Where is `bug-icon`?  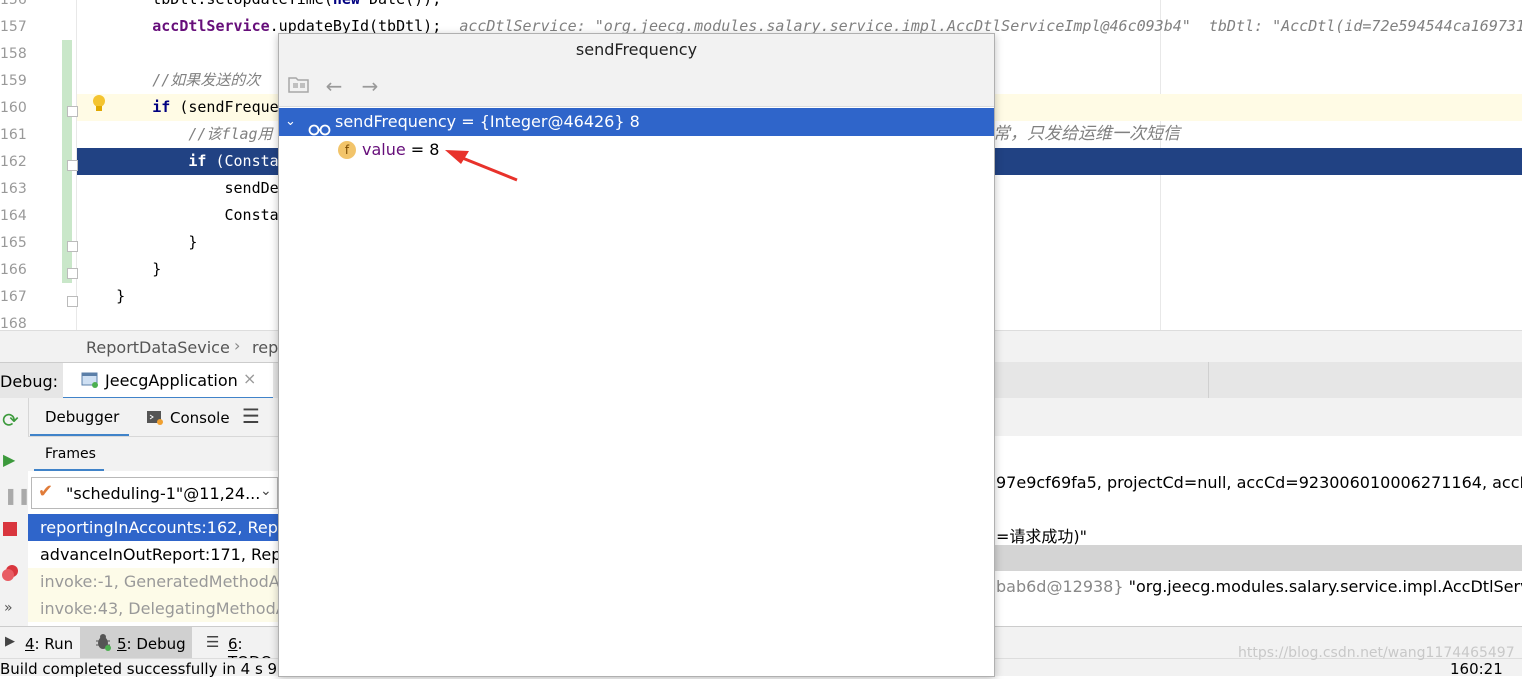 bug-icon is located at coordinates (103, 642).